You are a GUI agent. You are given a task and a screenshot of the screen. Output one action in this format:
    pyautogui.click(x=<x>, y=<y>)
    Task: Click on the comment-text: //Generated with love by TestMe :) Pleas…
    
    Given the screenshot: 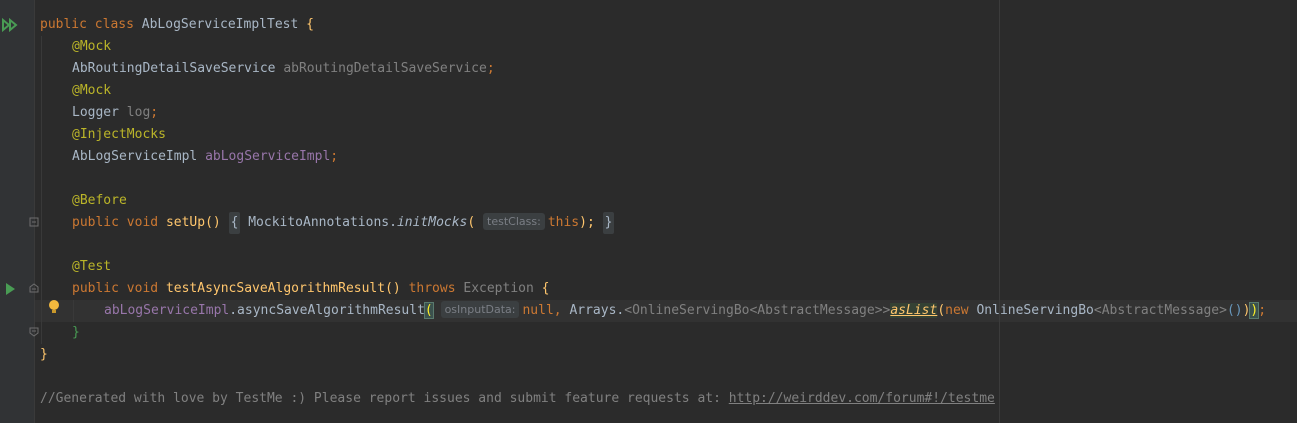 What is the action you would take?
    pyautogui.click(x=384, y=398)
    